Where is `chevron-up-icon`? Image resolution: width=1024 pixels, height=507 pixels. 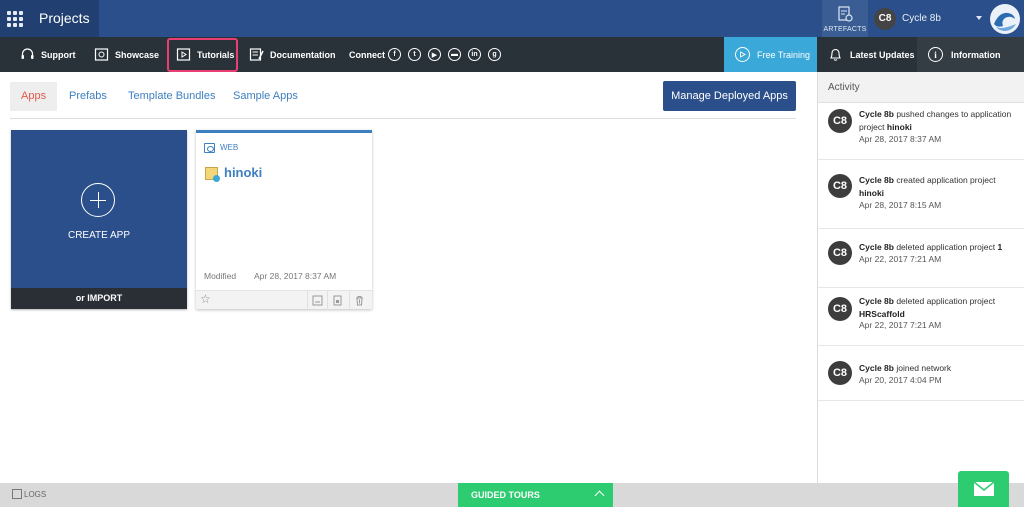
chevron-up-icon is located at coordinates (599, 495).